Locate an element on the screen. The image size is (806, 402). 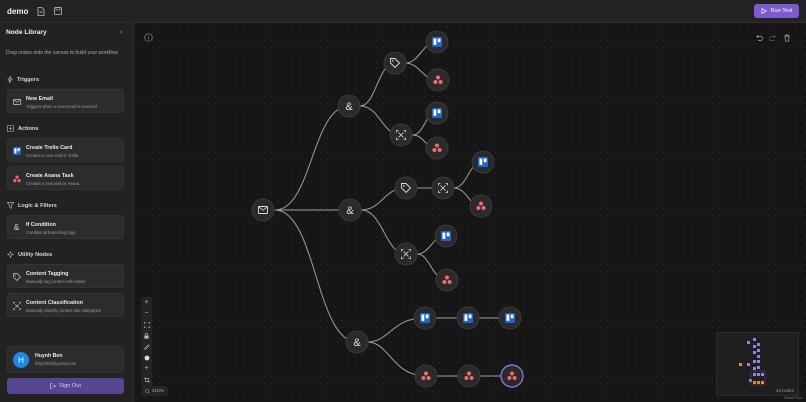
crop-icon is located at coordinates (146, 379).